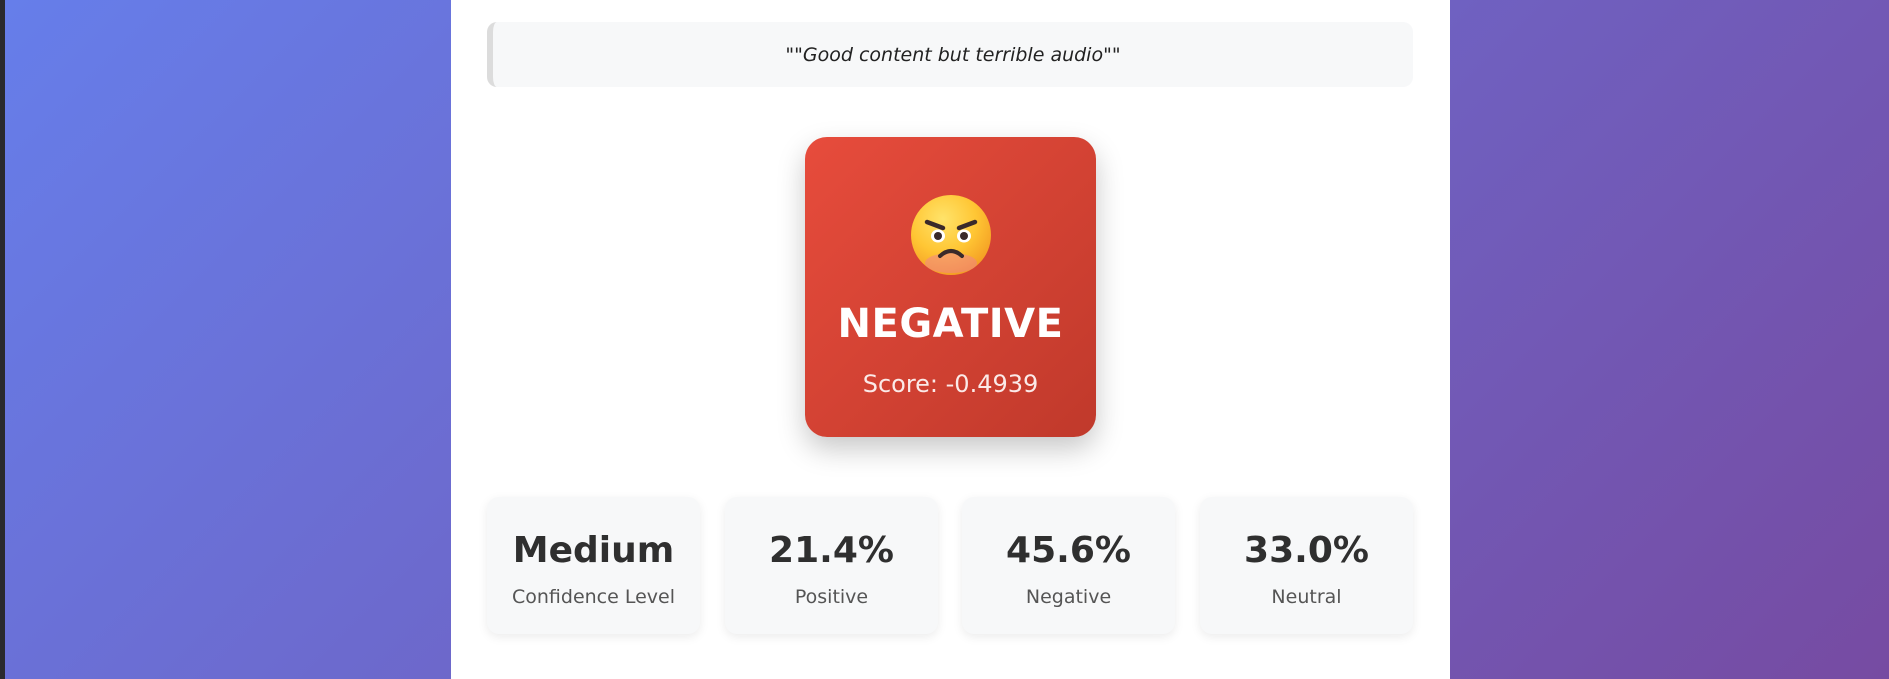  I want to click on sentiment-result-card: NEGATIVE Score: -0.4939, so click(950, 287).